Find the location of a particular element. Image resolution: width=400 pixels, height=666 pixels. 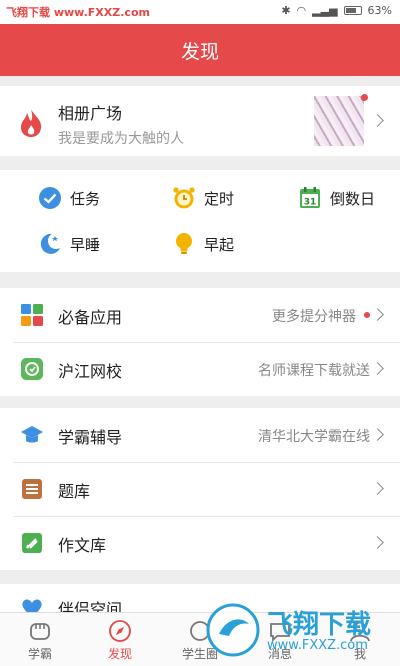

tool-sleep-early-label: 早睡 is located at coordinates (85, 244).